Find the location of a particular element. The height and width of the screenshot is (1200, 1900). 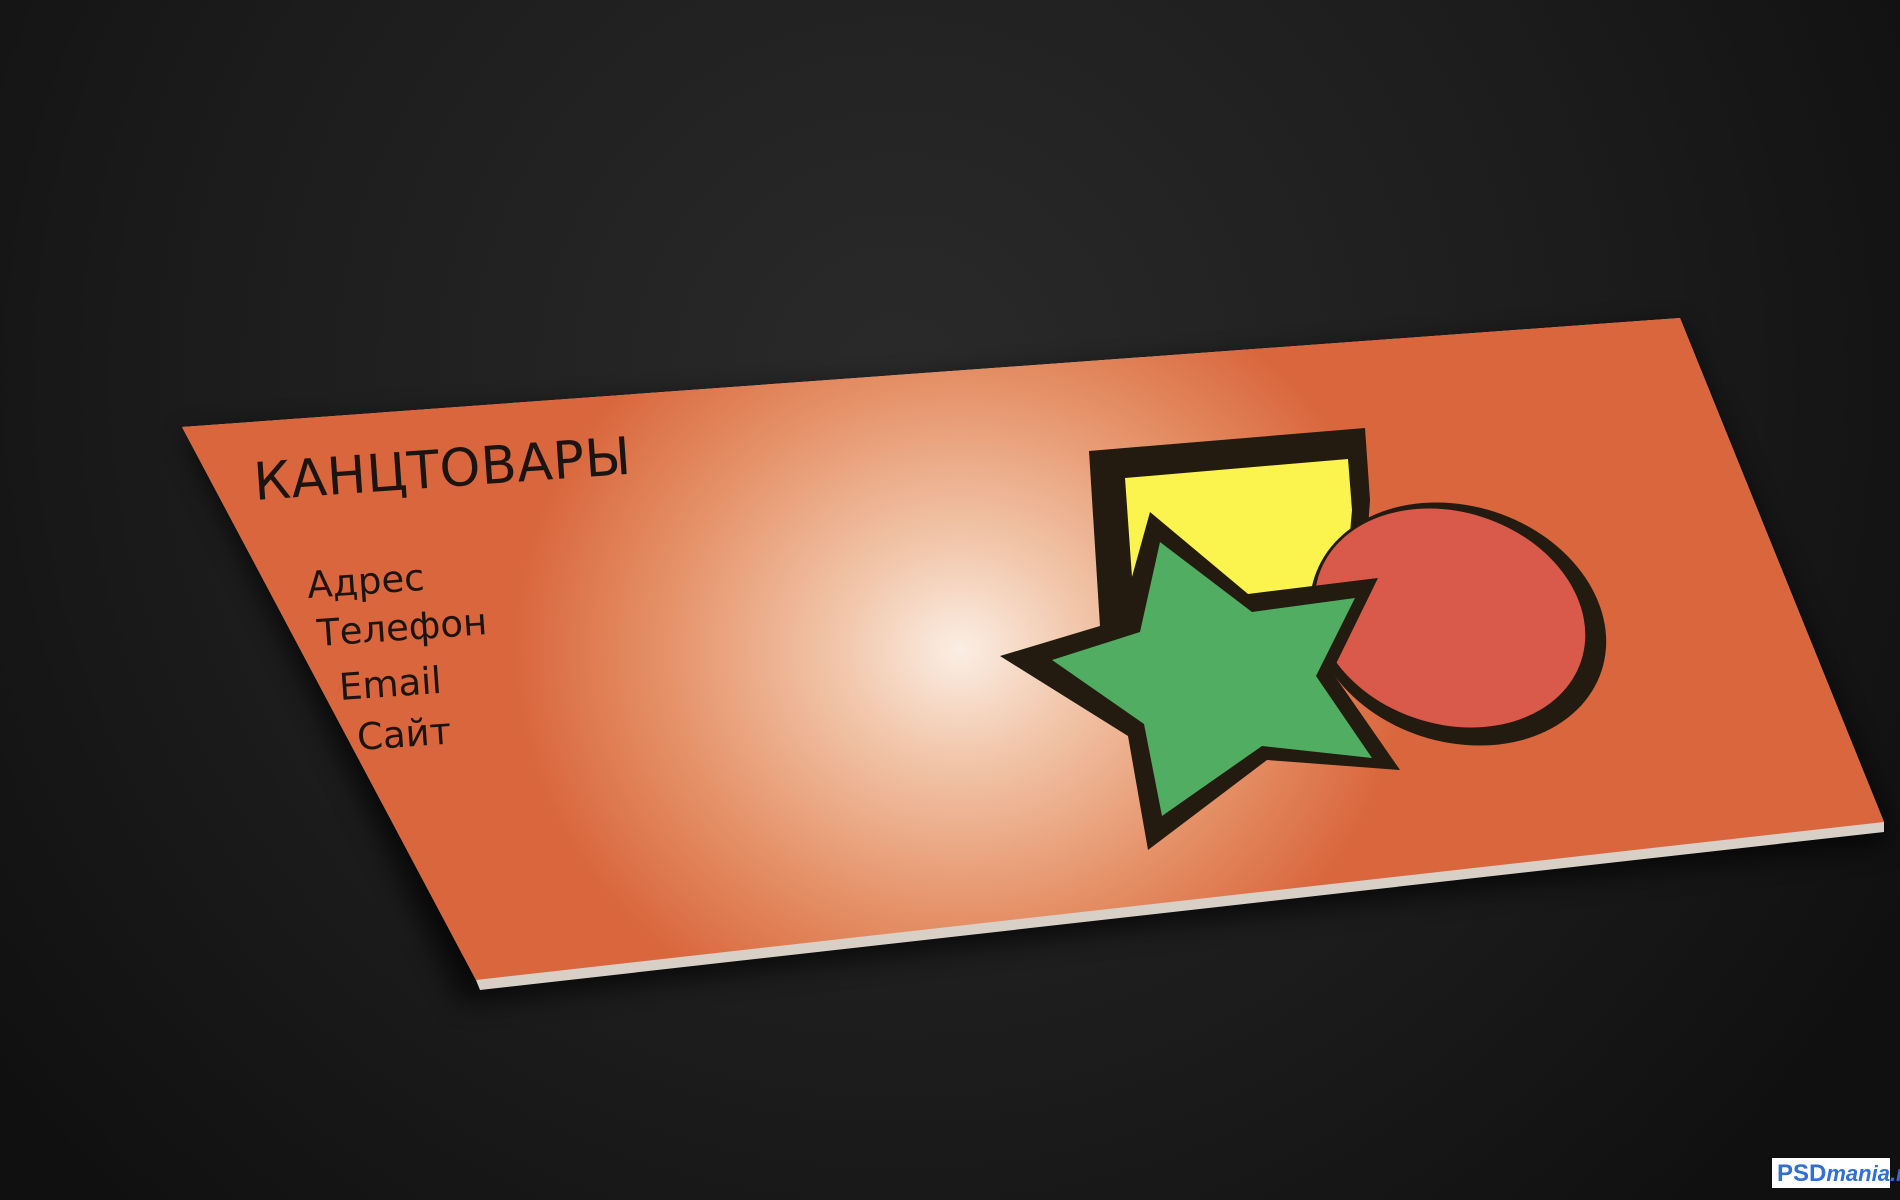

watermark-brand: PSD is located at coordinates (1801, 1173).